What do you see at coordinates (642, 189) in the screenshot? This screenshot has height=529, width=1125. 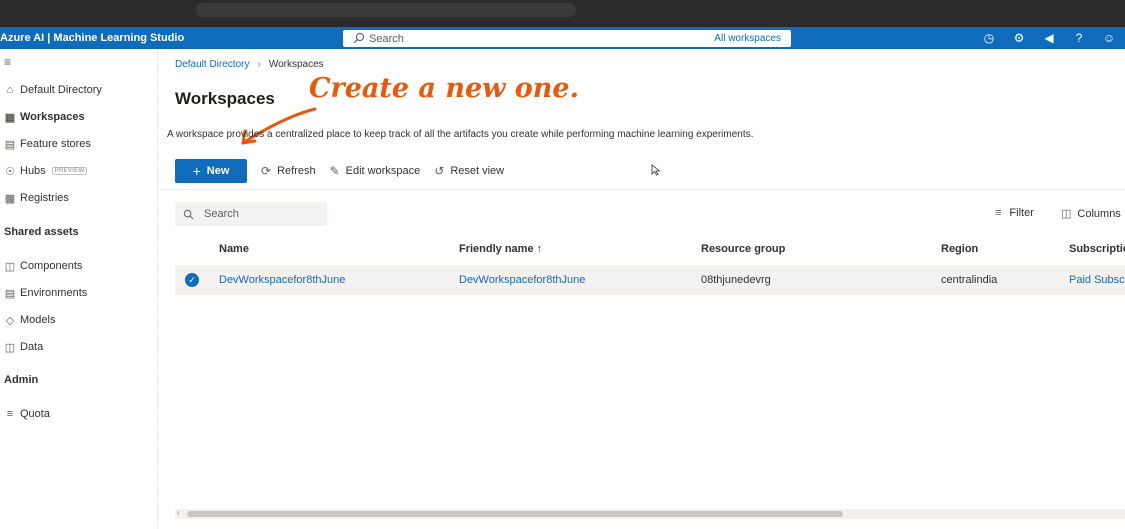 I see `toolbar-divider` at bounding box center [642, 189].